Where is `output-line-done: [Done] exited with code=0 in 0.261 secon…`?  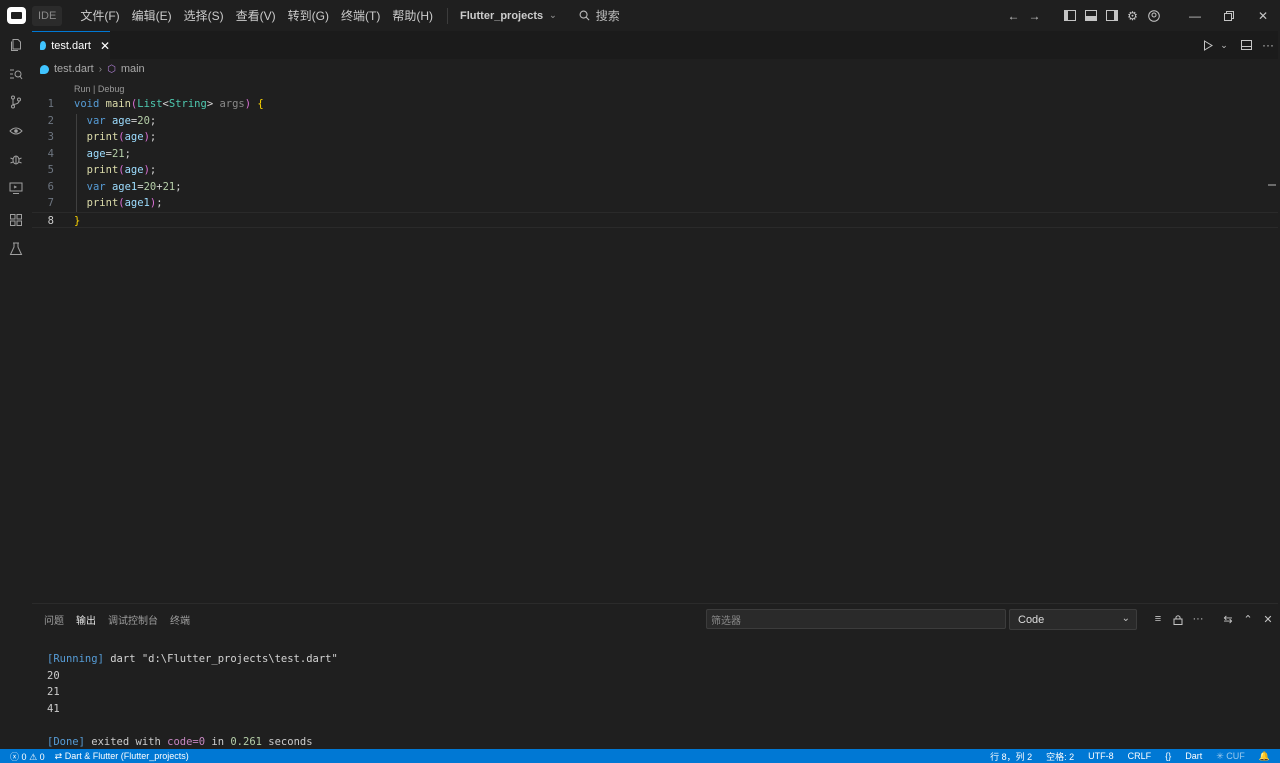
output-line-done: [Done] exited with code=0 in 0.261 secon… is located at coordinates (192, 742).